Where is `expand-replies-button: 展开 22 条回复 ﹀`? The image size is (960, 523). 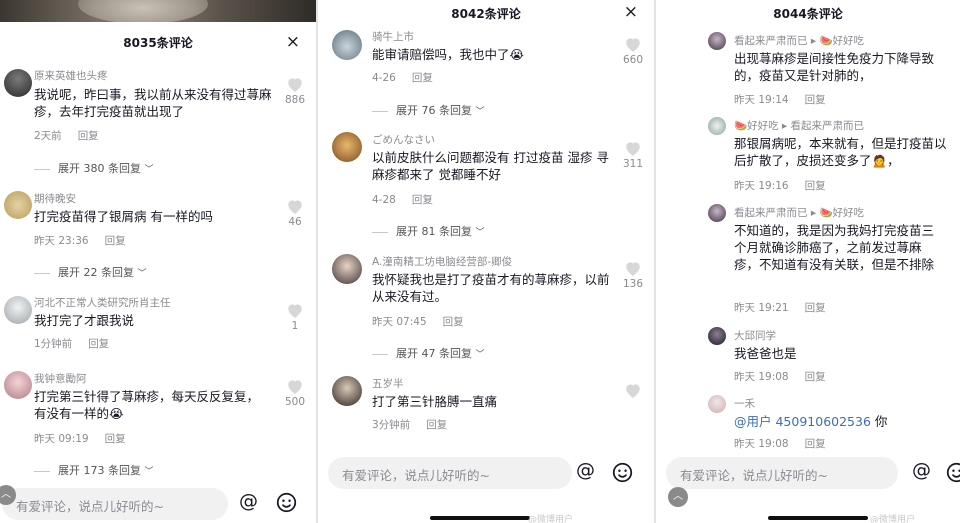 expand-replies-button: 展开 22 条回复 ﹀ is located at coordinates (90, 272).